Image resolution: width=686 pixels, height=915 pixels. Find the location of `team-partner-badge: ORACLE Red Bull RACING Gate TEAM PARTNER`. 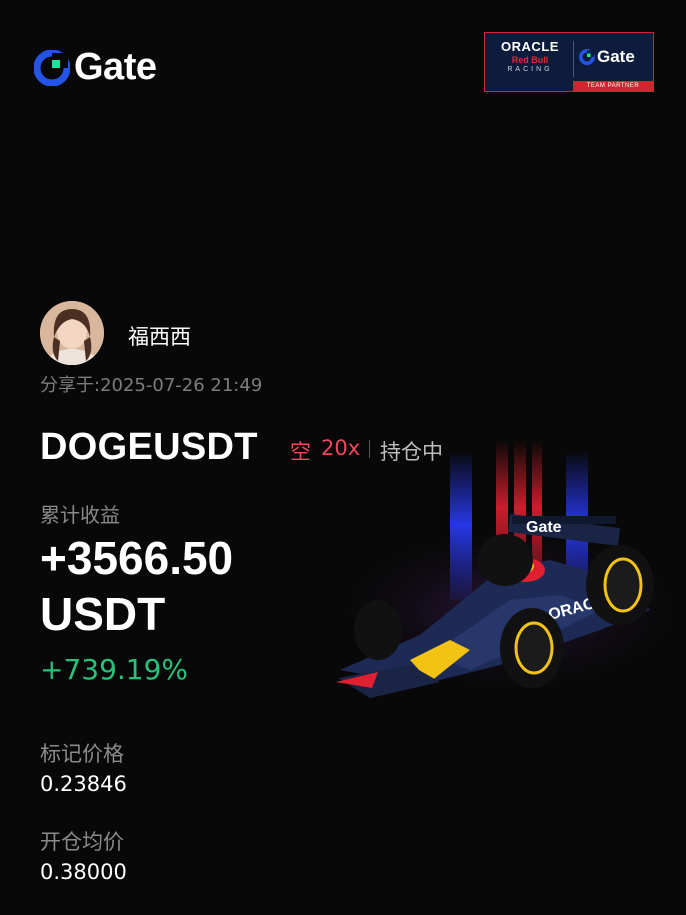

team-partner-badge: ORACLE Red Bull RACING Gate TEAM PARTNER is located at coordinates (569, 62).